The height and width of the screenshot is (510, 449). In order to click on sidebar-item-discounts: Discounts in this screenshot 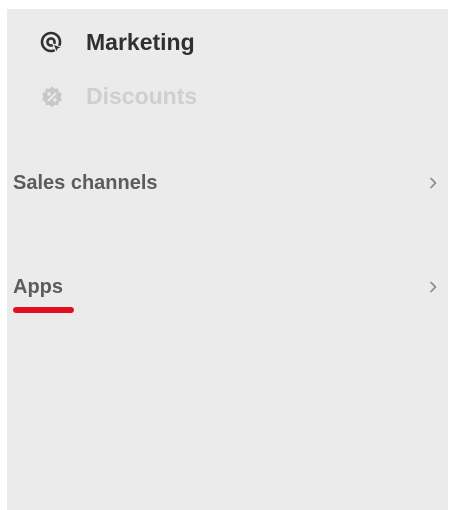, I will do `click(118, 96)`.